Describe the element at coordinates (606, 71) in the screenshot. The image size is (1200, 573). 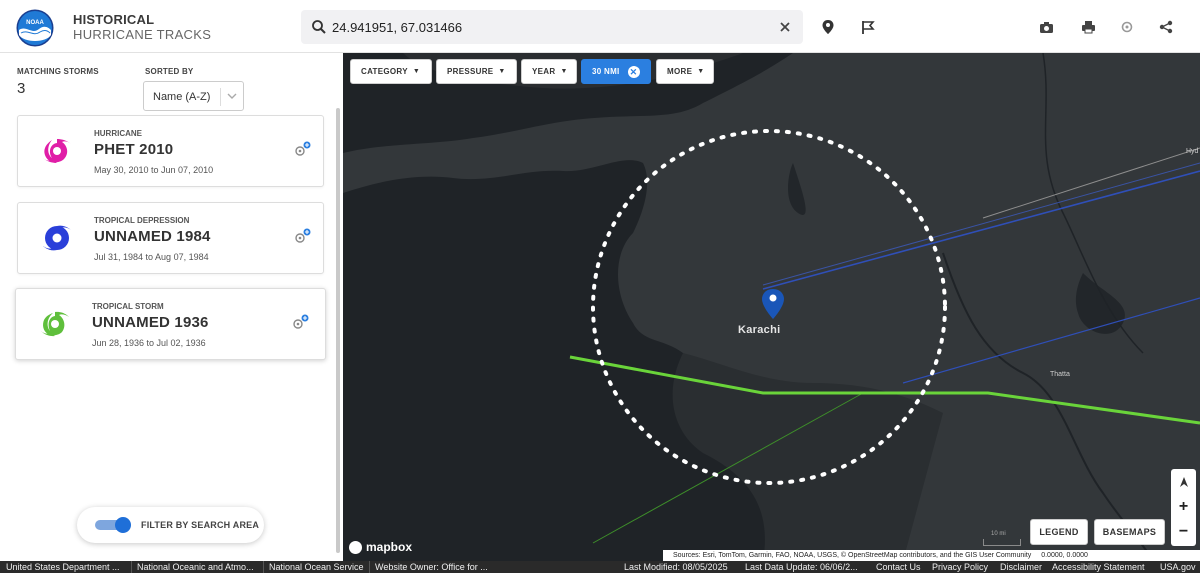
I see `radius-filter-label: 30 NMI` at that location.